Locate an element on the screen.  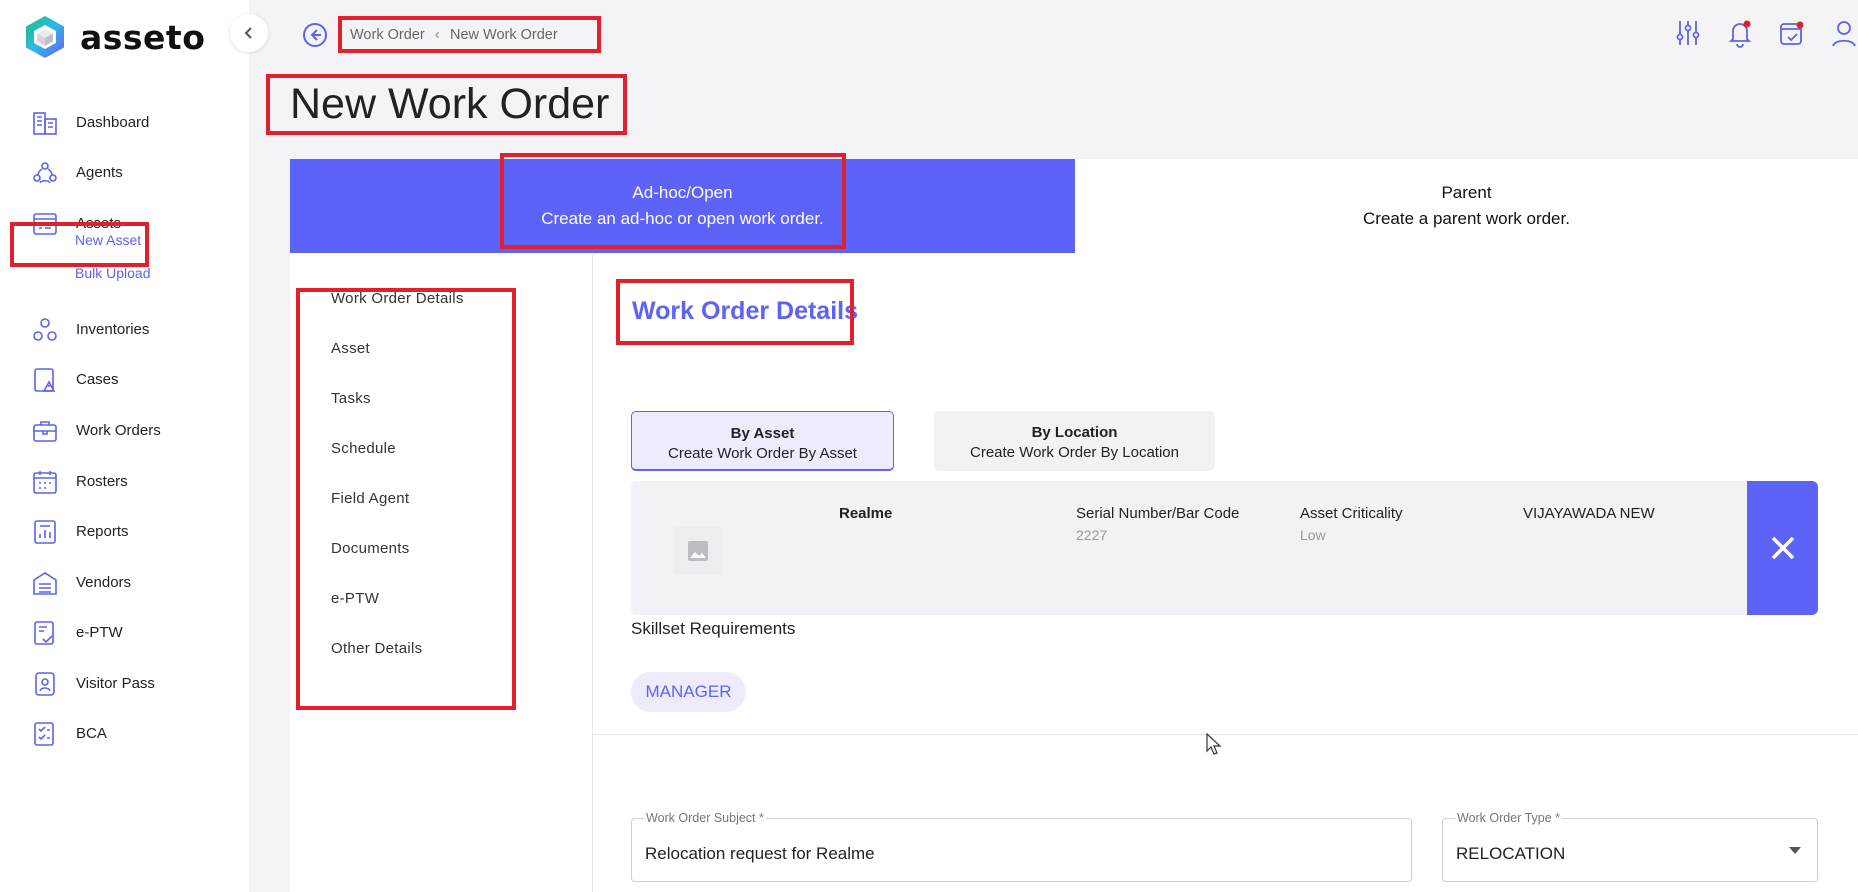
brand-logo: asseto is located at coordinates (114, 37).